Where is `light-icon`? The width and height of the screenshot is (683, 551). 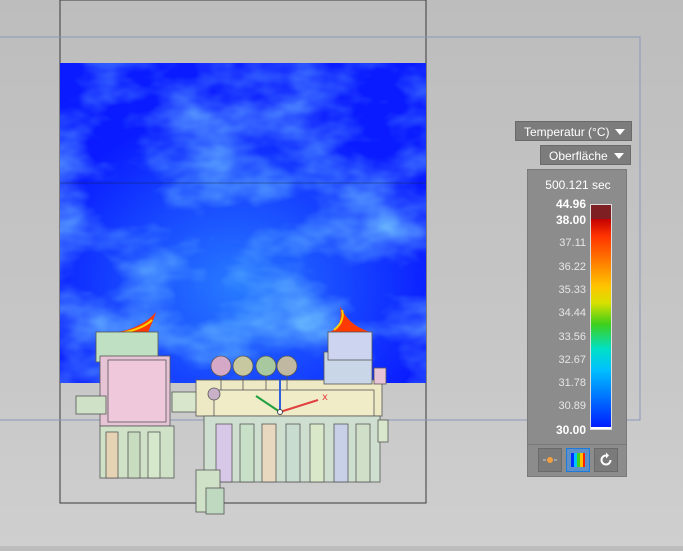
light-icon is located at coordinates (550, 460).